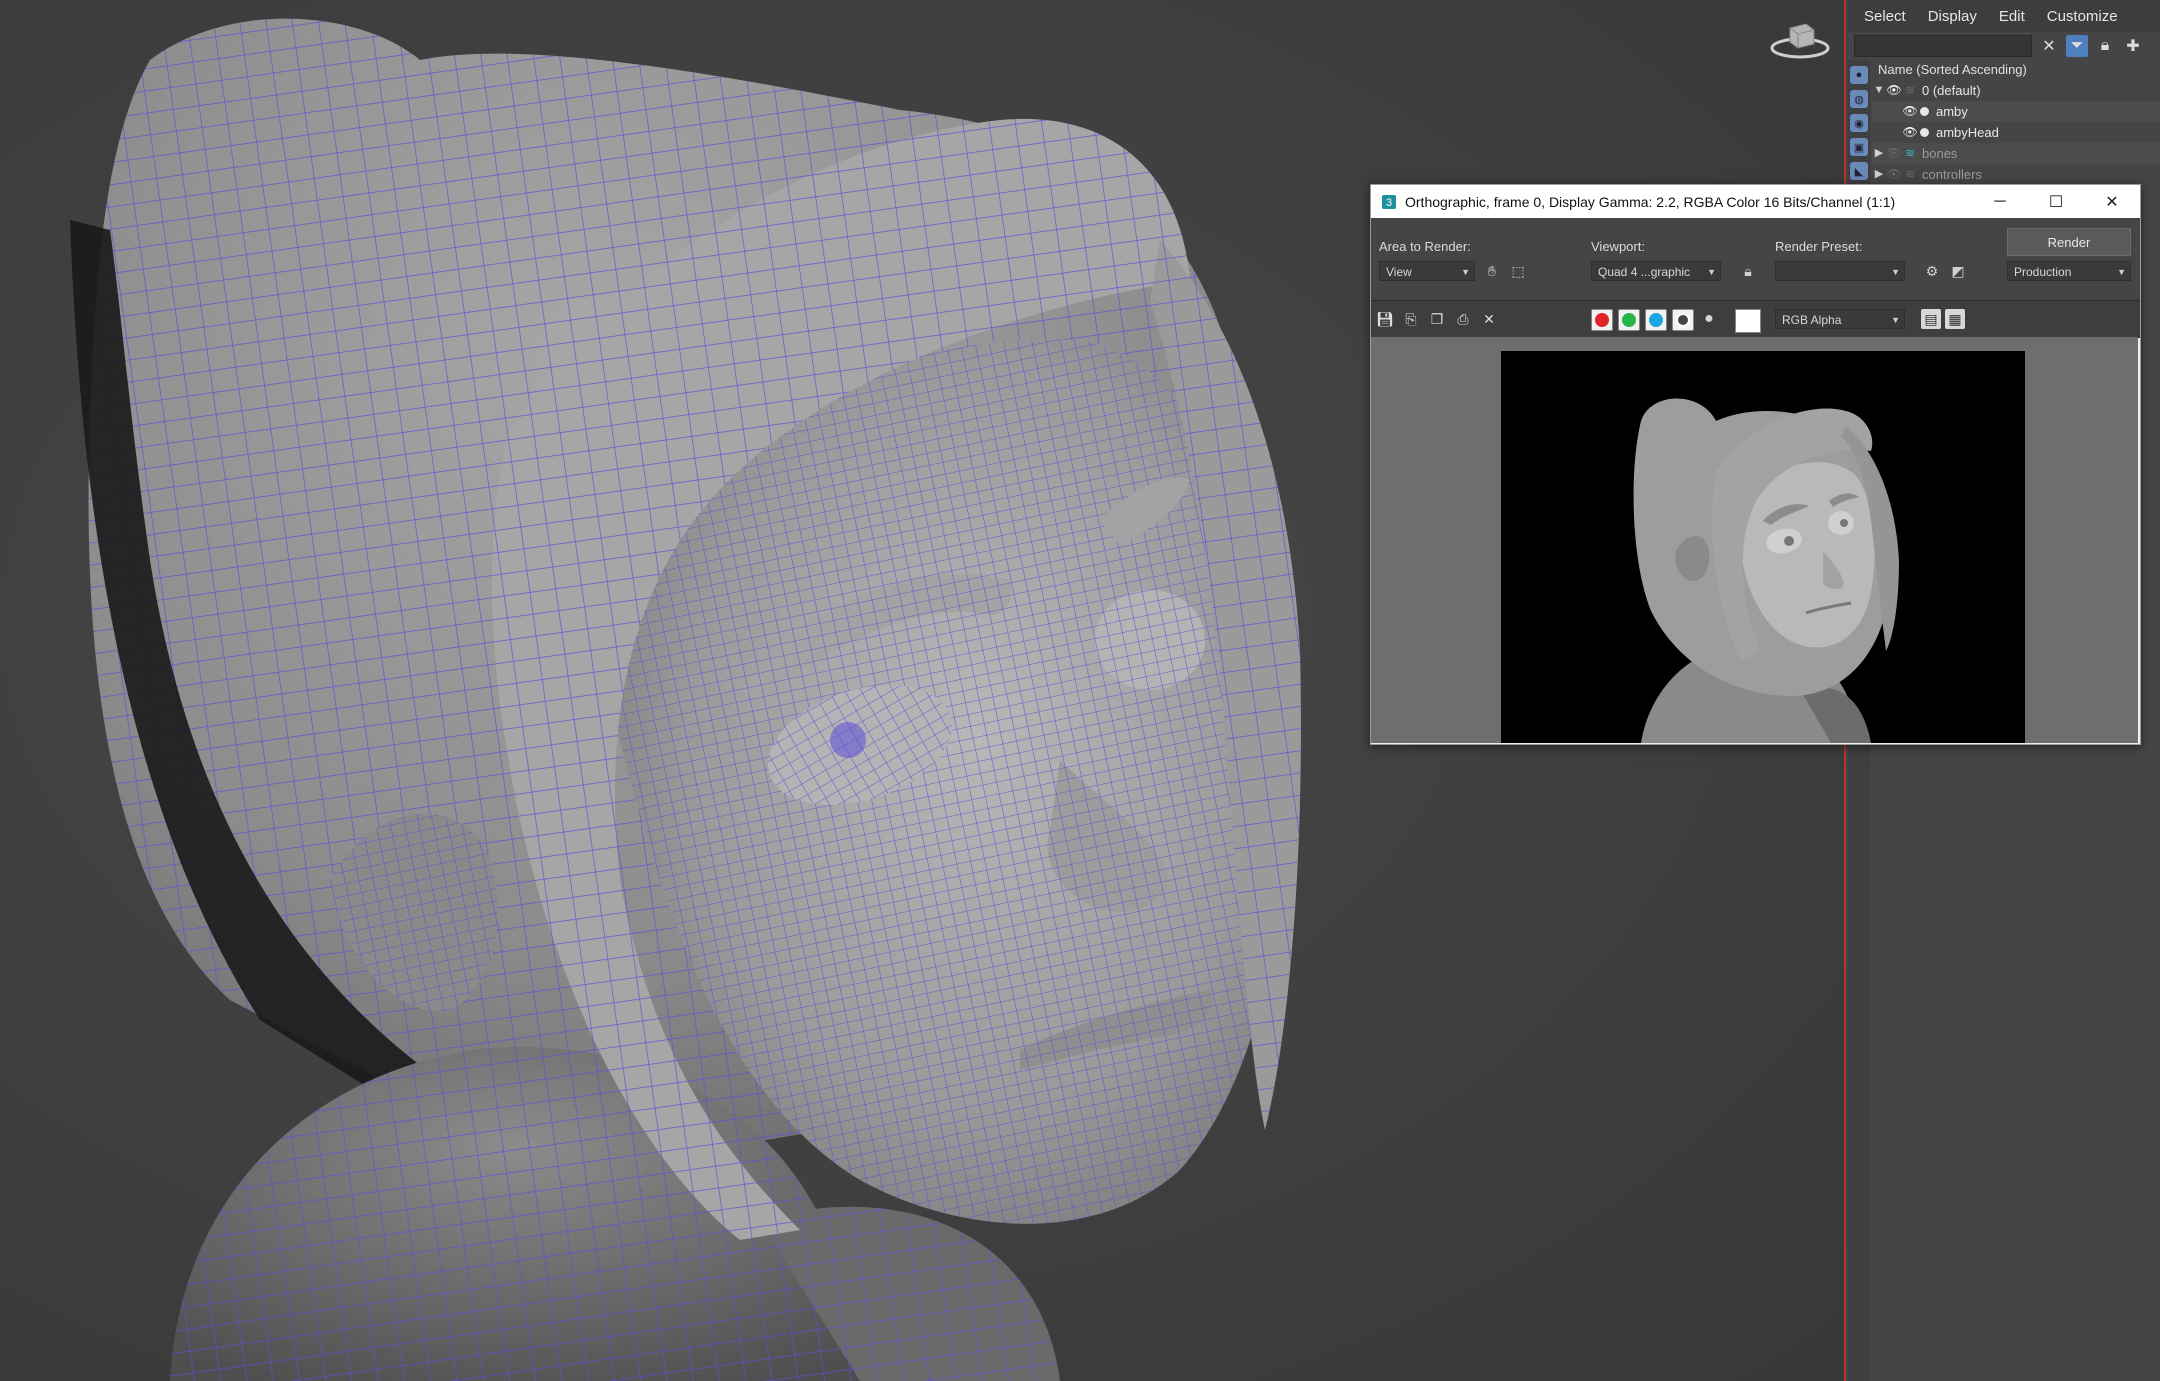  What do you see at coordinates (1955, 319) in the screenshot?
I see `toggle-ui-icon: ▦` at bounding box center [1955, 319].